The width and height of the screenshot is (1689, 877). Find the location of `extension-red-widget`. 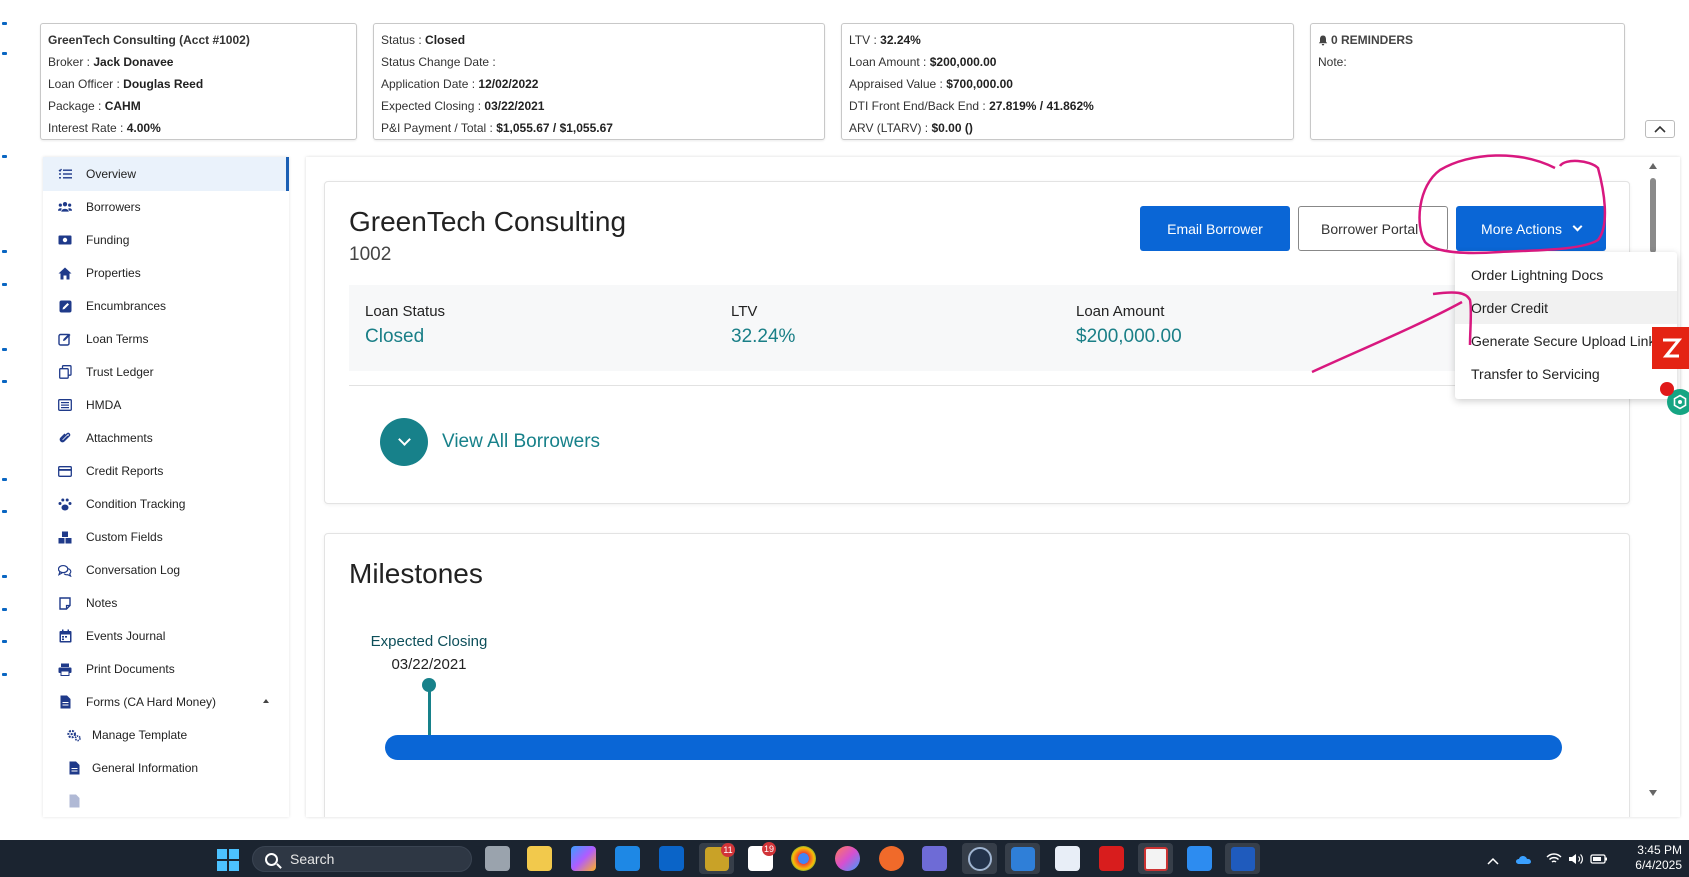

extension-red-widget is located at coordinates (1670, 348).